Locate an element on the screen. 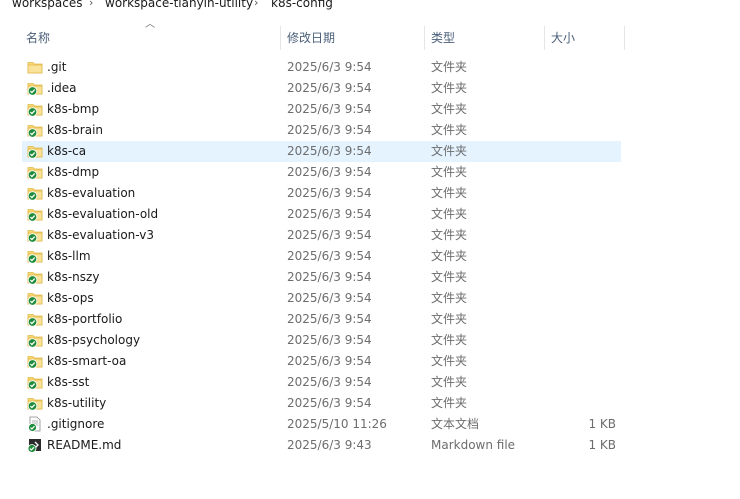  file-row: k8s-bmp 2025/6/3 9:54 文件夹 is located at coordinates (321, 109).